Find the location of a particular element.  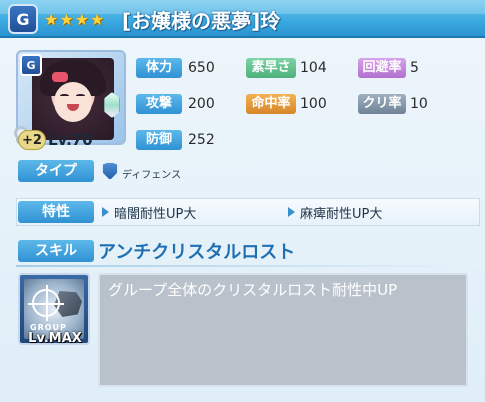

stat-label-speed: 素早さ is located at coordinates (271, 68).